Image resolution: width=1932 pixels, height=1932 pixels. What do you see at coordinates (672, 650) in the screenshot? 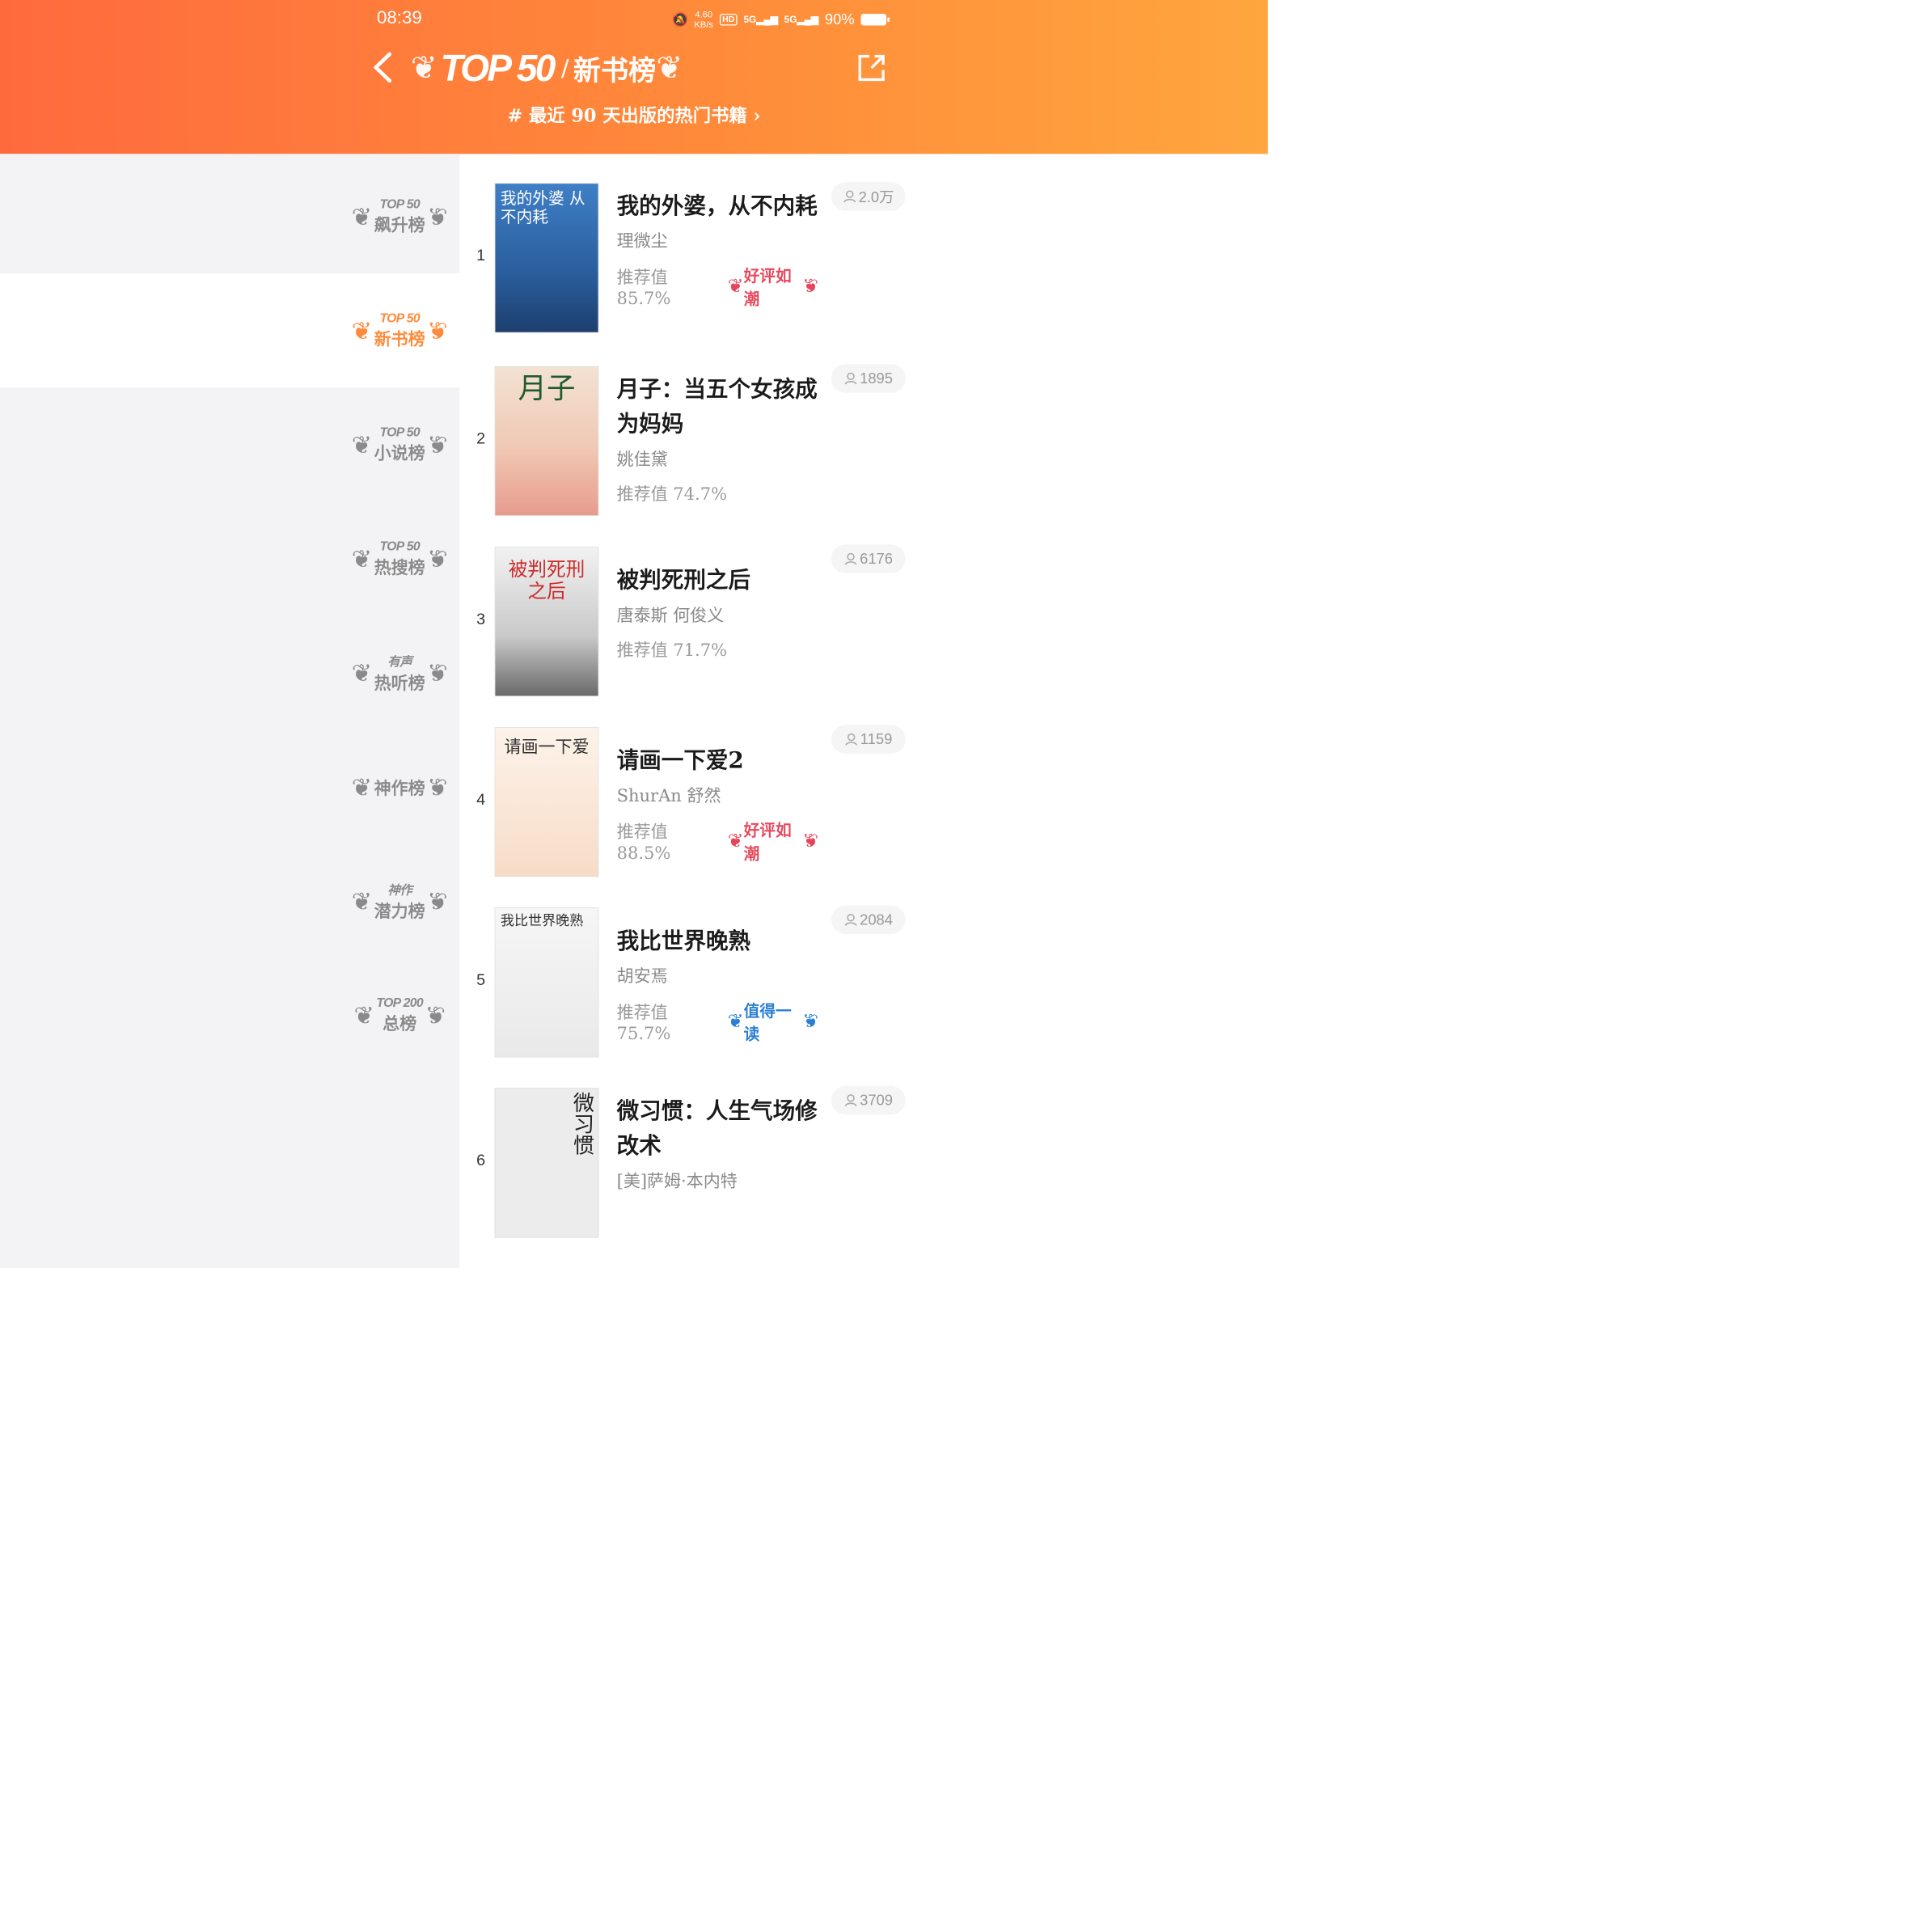
I see `book-recommend: 推荐值 71.7%` at bounding box center [672, 650].